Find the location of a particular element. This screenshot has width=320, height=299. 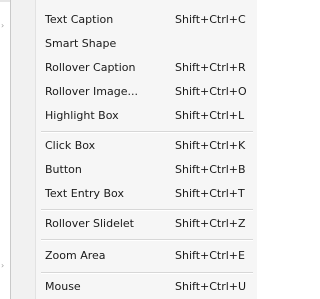

menu-item-shortcut: Shift+Ctrl+L is located at coordinates (210, 115).